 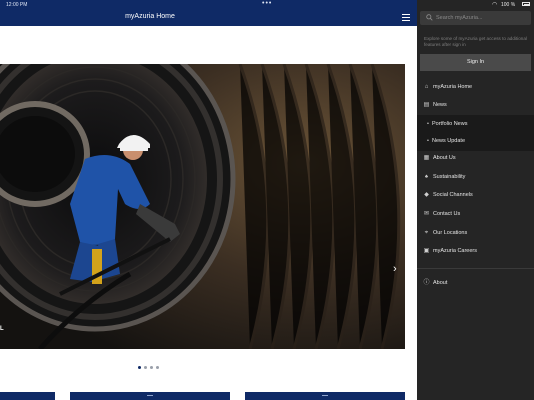 What do you see at coordinates (426, 105) in the screenshot?
I see `news-icon: ▤` at bounding box center [426, 105].